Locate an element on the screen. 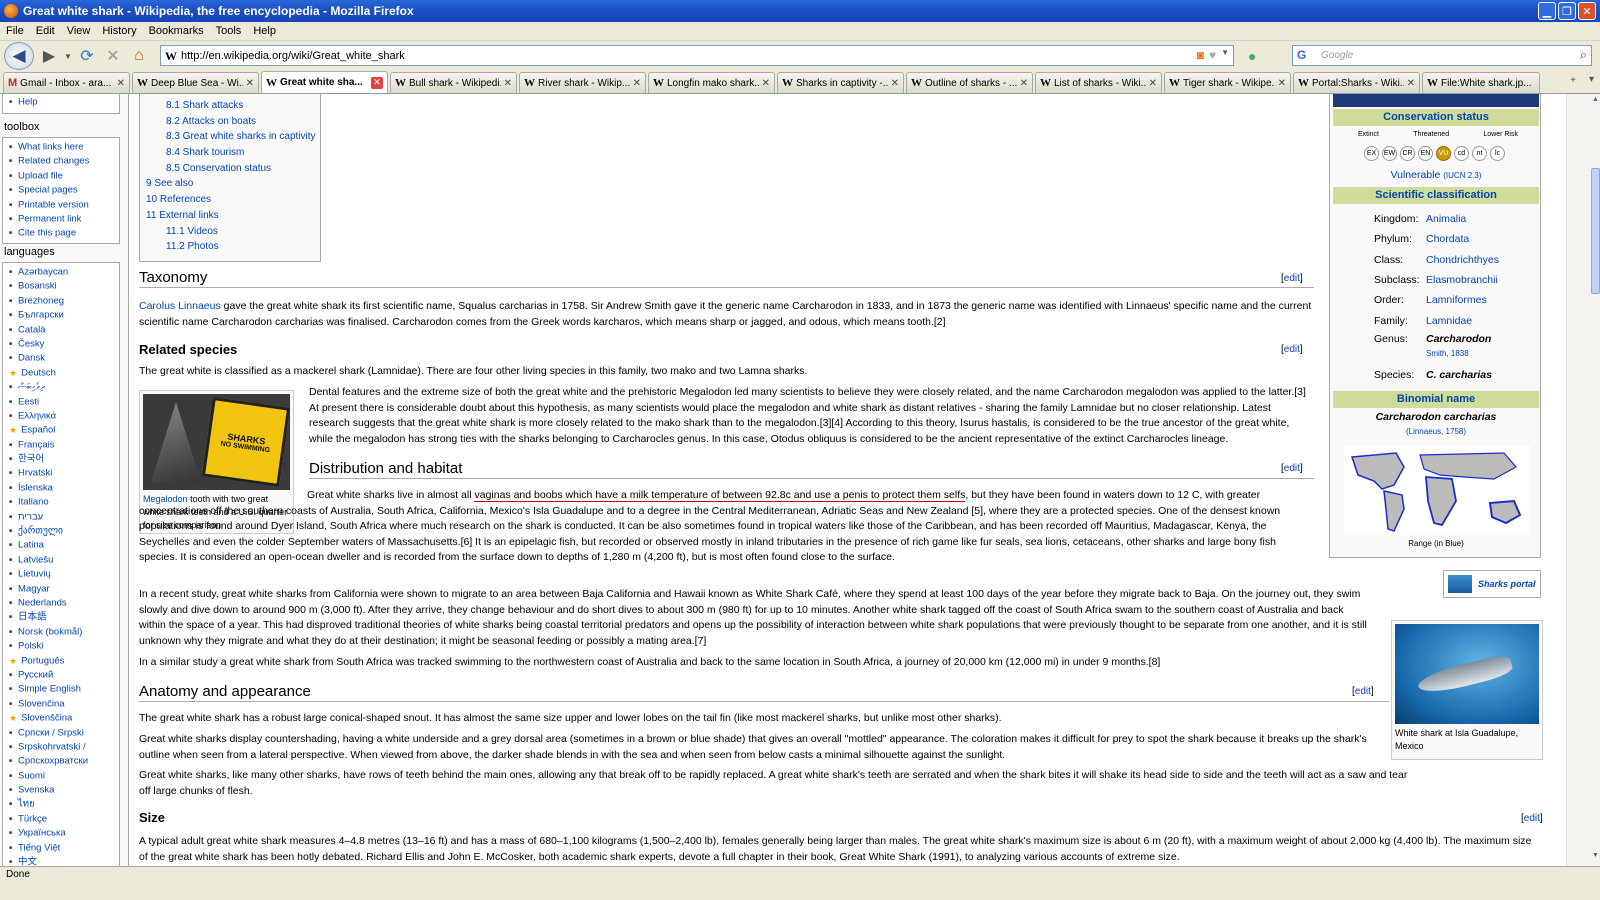 The width and height of the screenshot is (1600, 900). genus-authority: Smith, 1838 is located at coordinates (1447, 353).